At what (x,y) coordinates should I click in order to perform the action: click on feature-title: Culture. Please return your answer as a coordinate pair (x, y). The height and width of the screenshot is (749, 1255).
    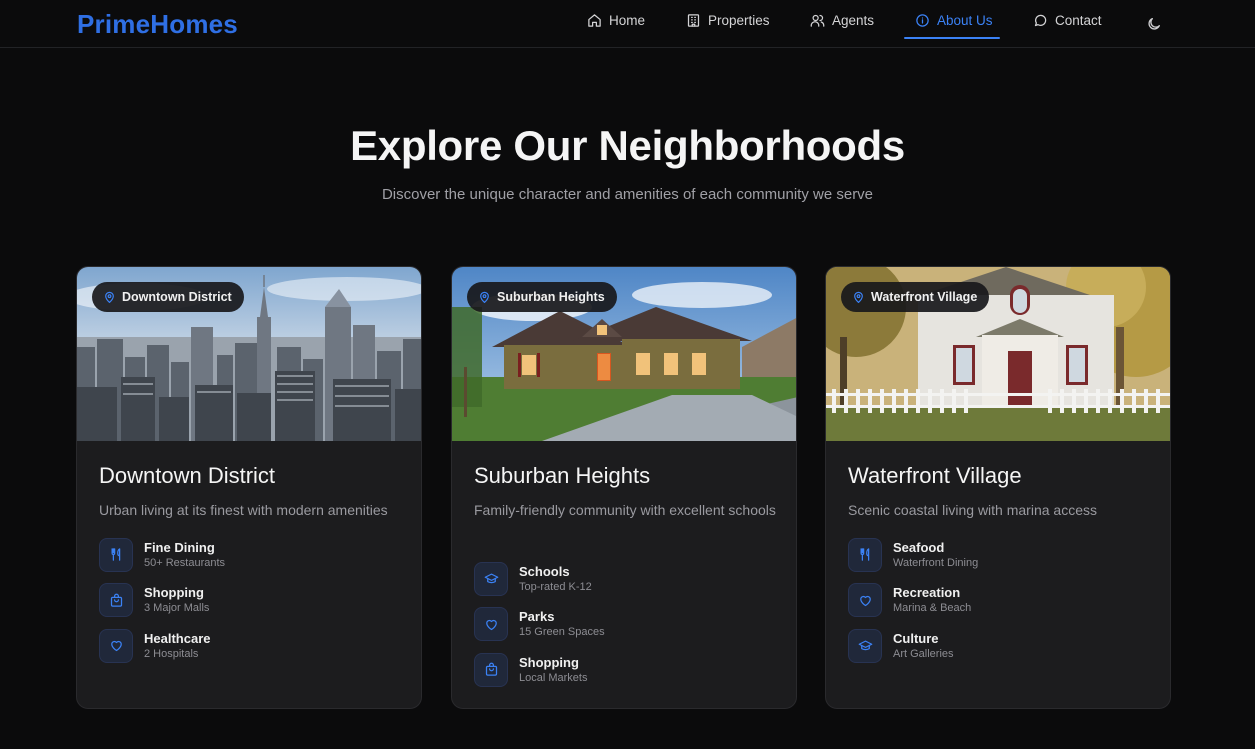
    Looking at the image, I should click on (916, 638).